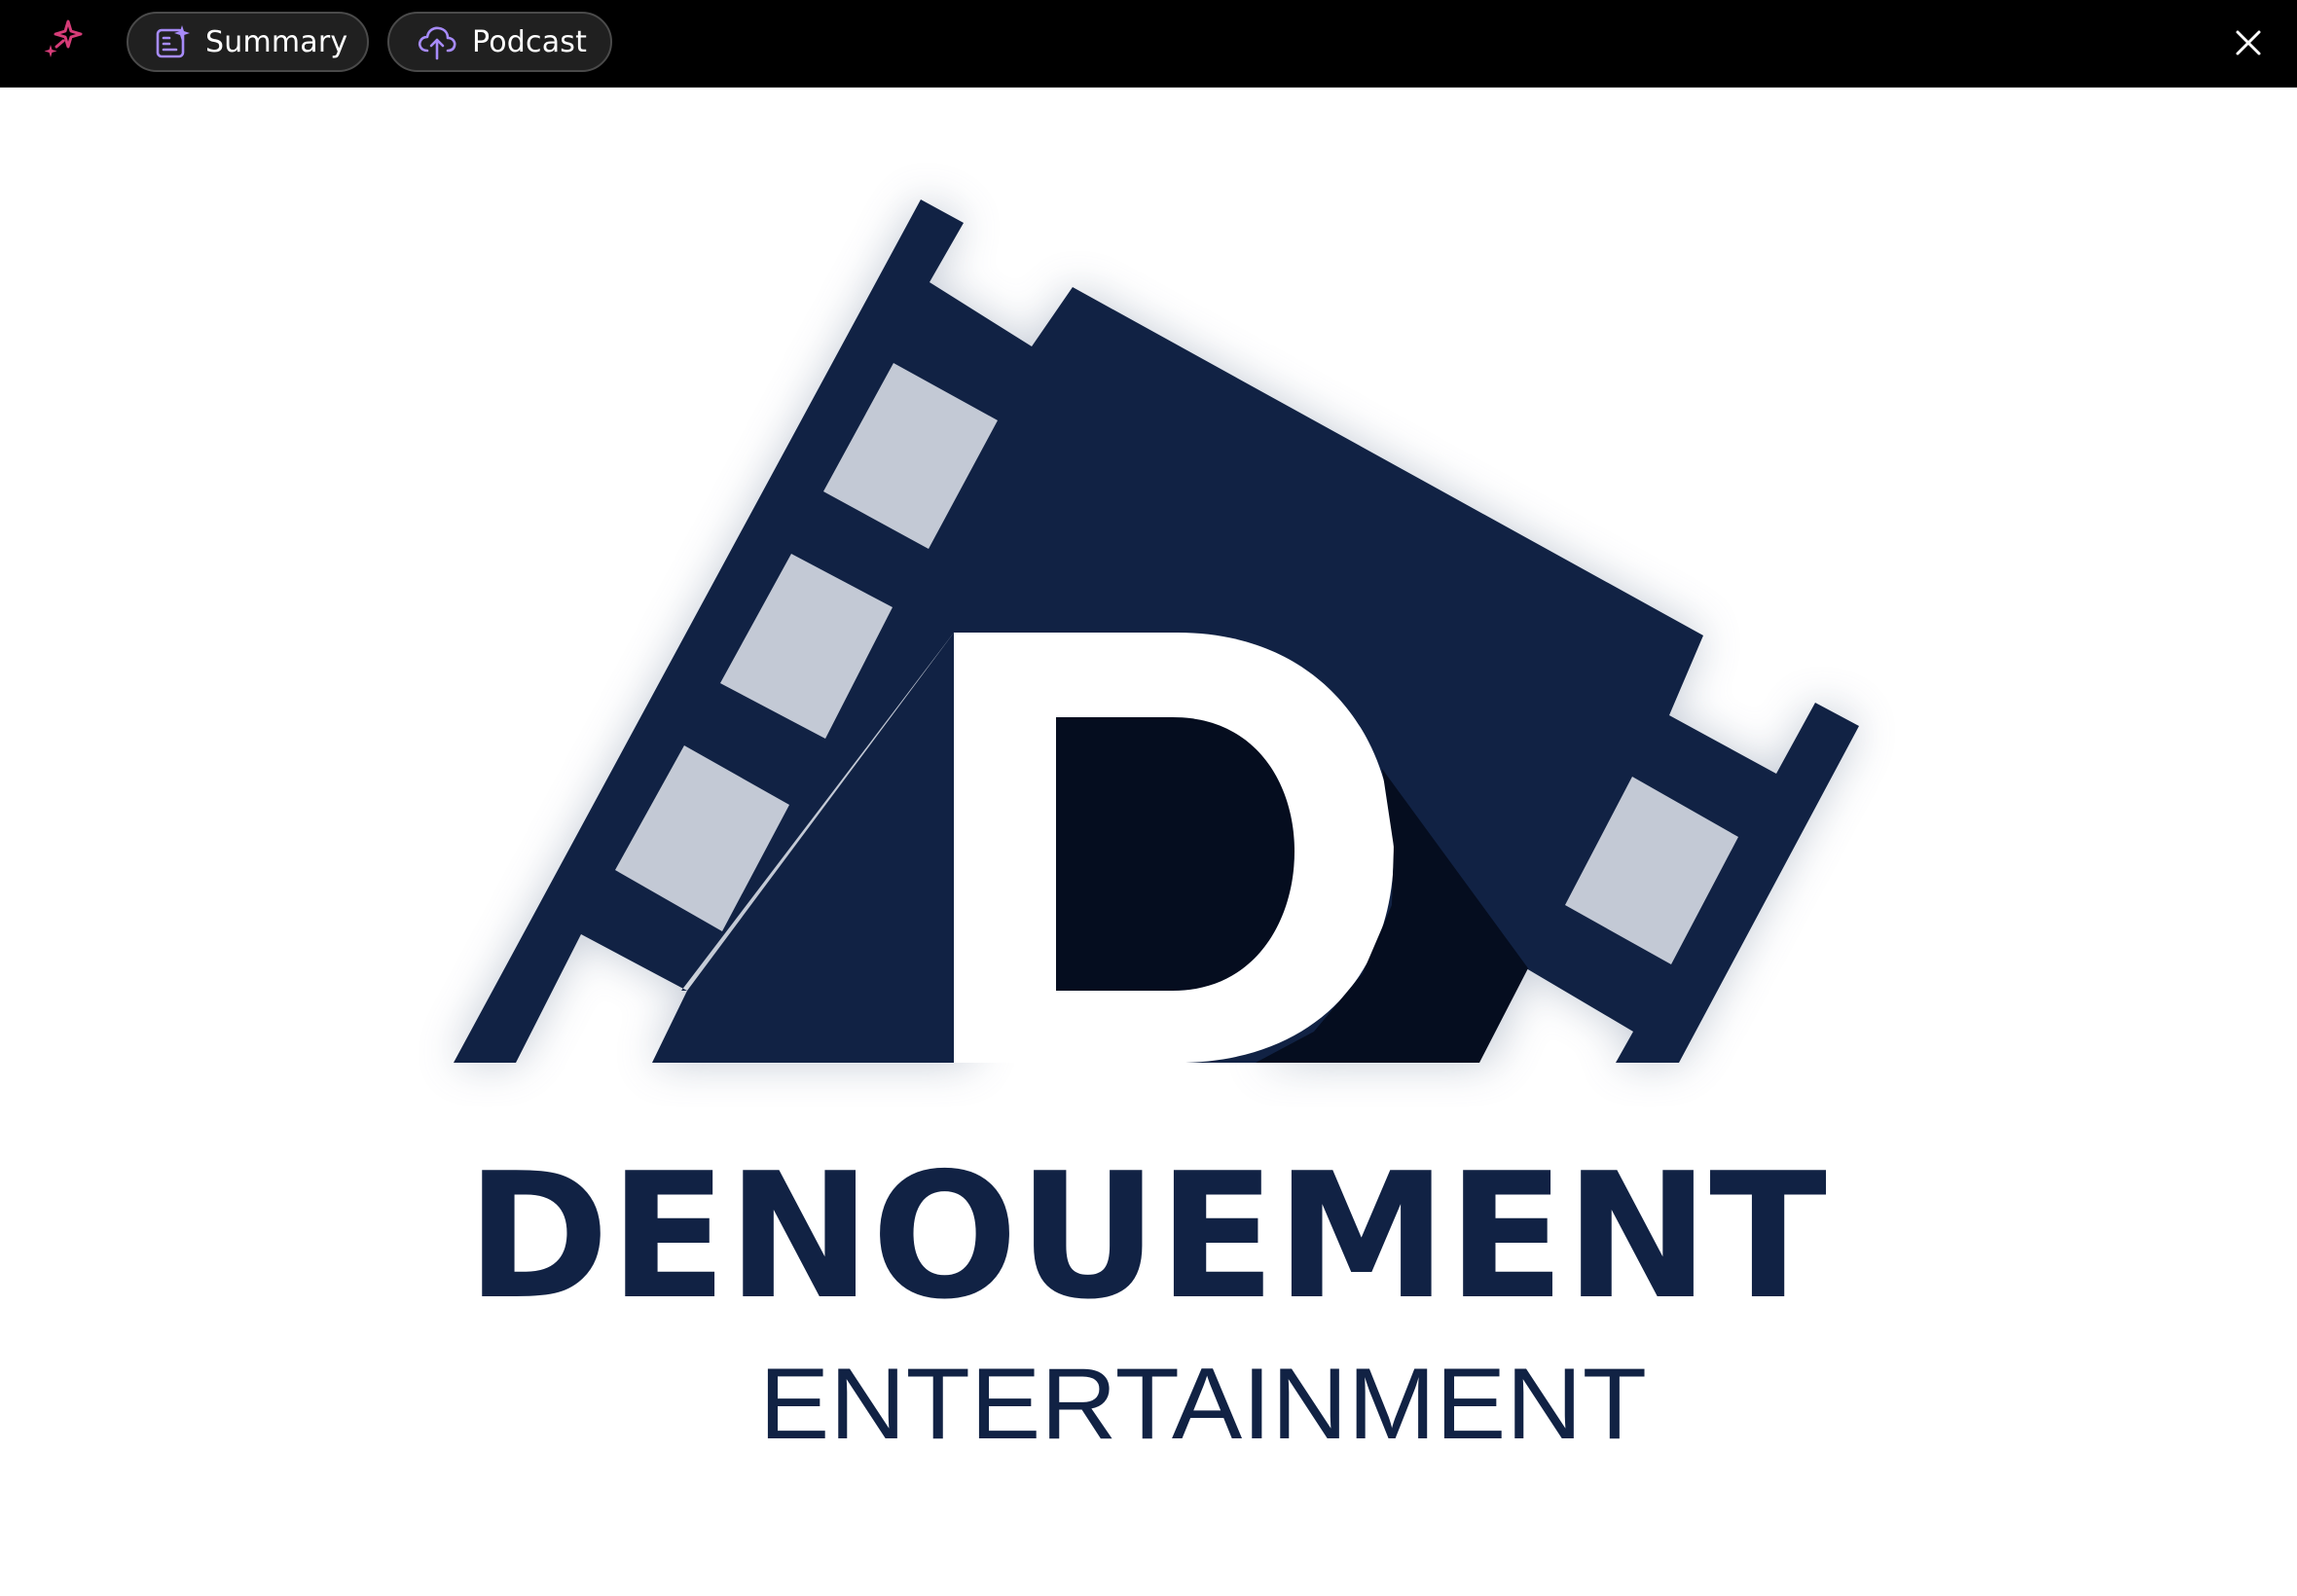 This screenshot has height=1596, width=2297. I want to click on cloud-upload-icon, so click(437, 43).